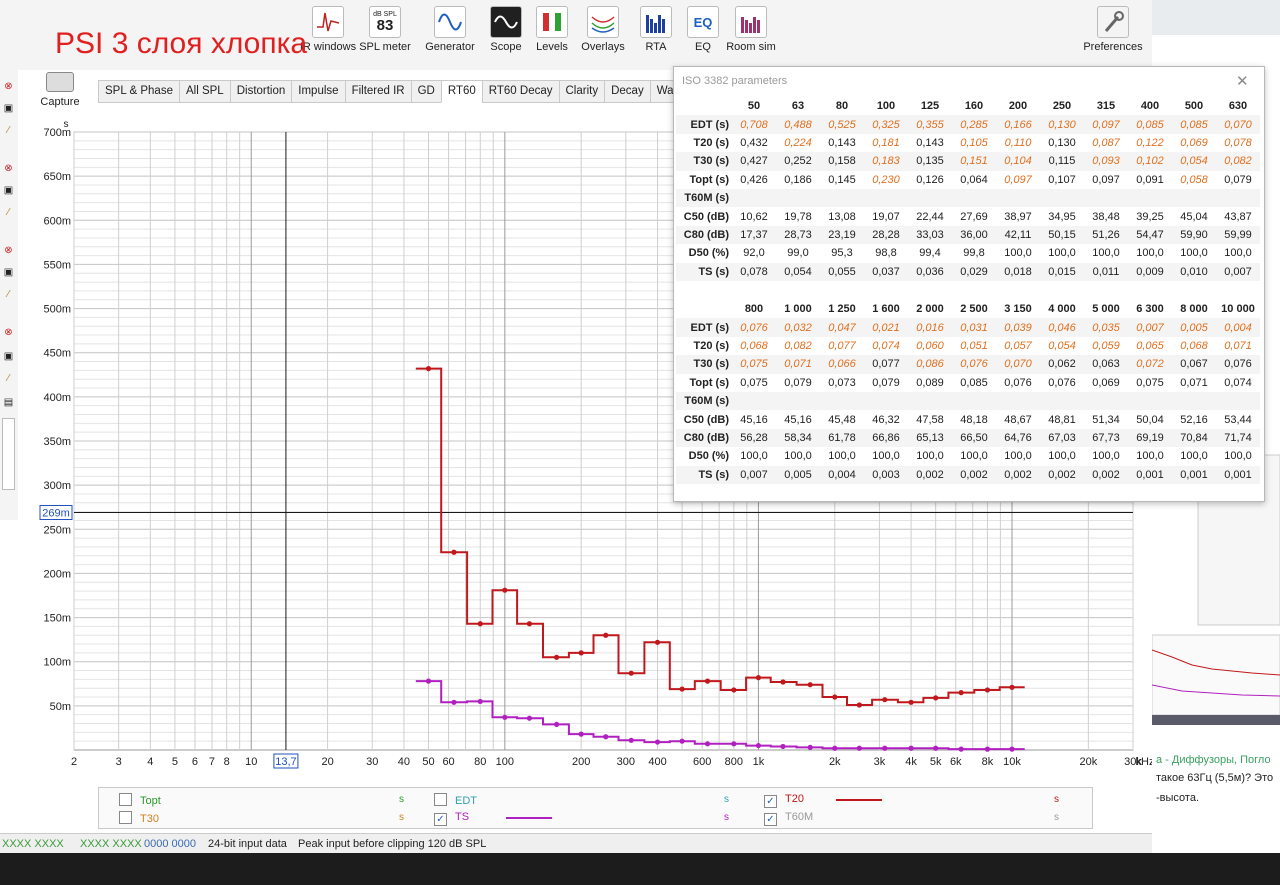 The height and width of the screenshot is (885, 1280). Describe the element at coordinates (1106, 142) in the screenshot. I see `param-value: 0,087` at that location.